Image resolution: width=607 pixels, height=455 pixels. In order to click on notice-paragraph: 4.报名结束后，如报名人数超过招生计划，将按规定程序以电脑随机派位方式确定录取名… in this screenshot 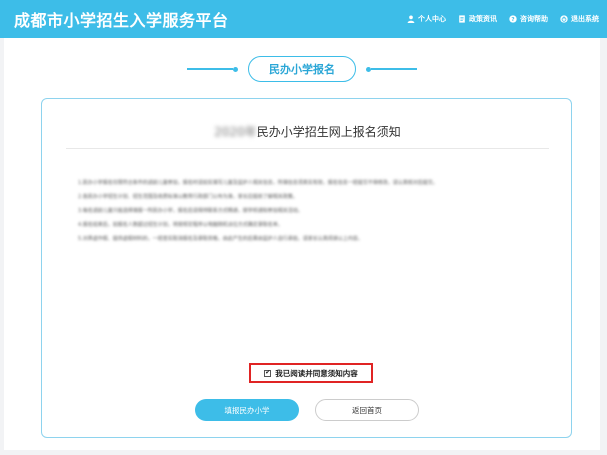, I will do `click(180, 225)`.